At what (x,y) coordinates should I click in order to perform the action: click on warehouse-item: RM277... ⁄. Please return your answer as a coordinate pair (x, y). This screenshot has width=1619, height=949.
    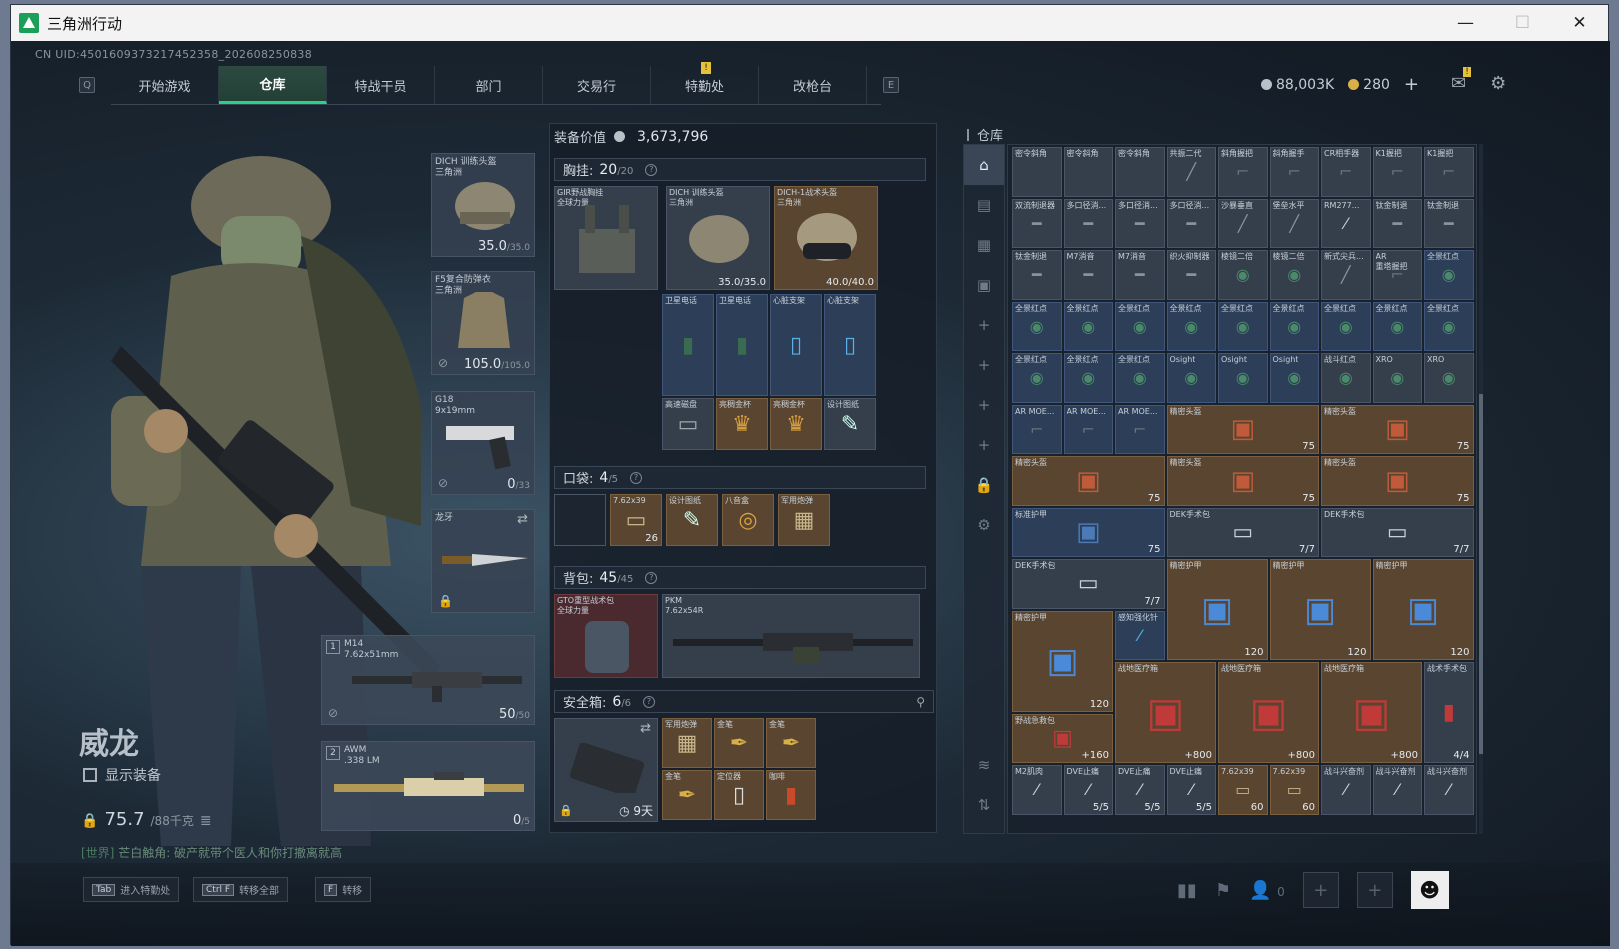
    Looking at the image, I should click on (1346, 223).